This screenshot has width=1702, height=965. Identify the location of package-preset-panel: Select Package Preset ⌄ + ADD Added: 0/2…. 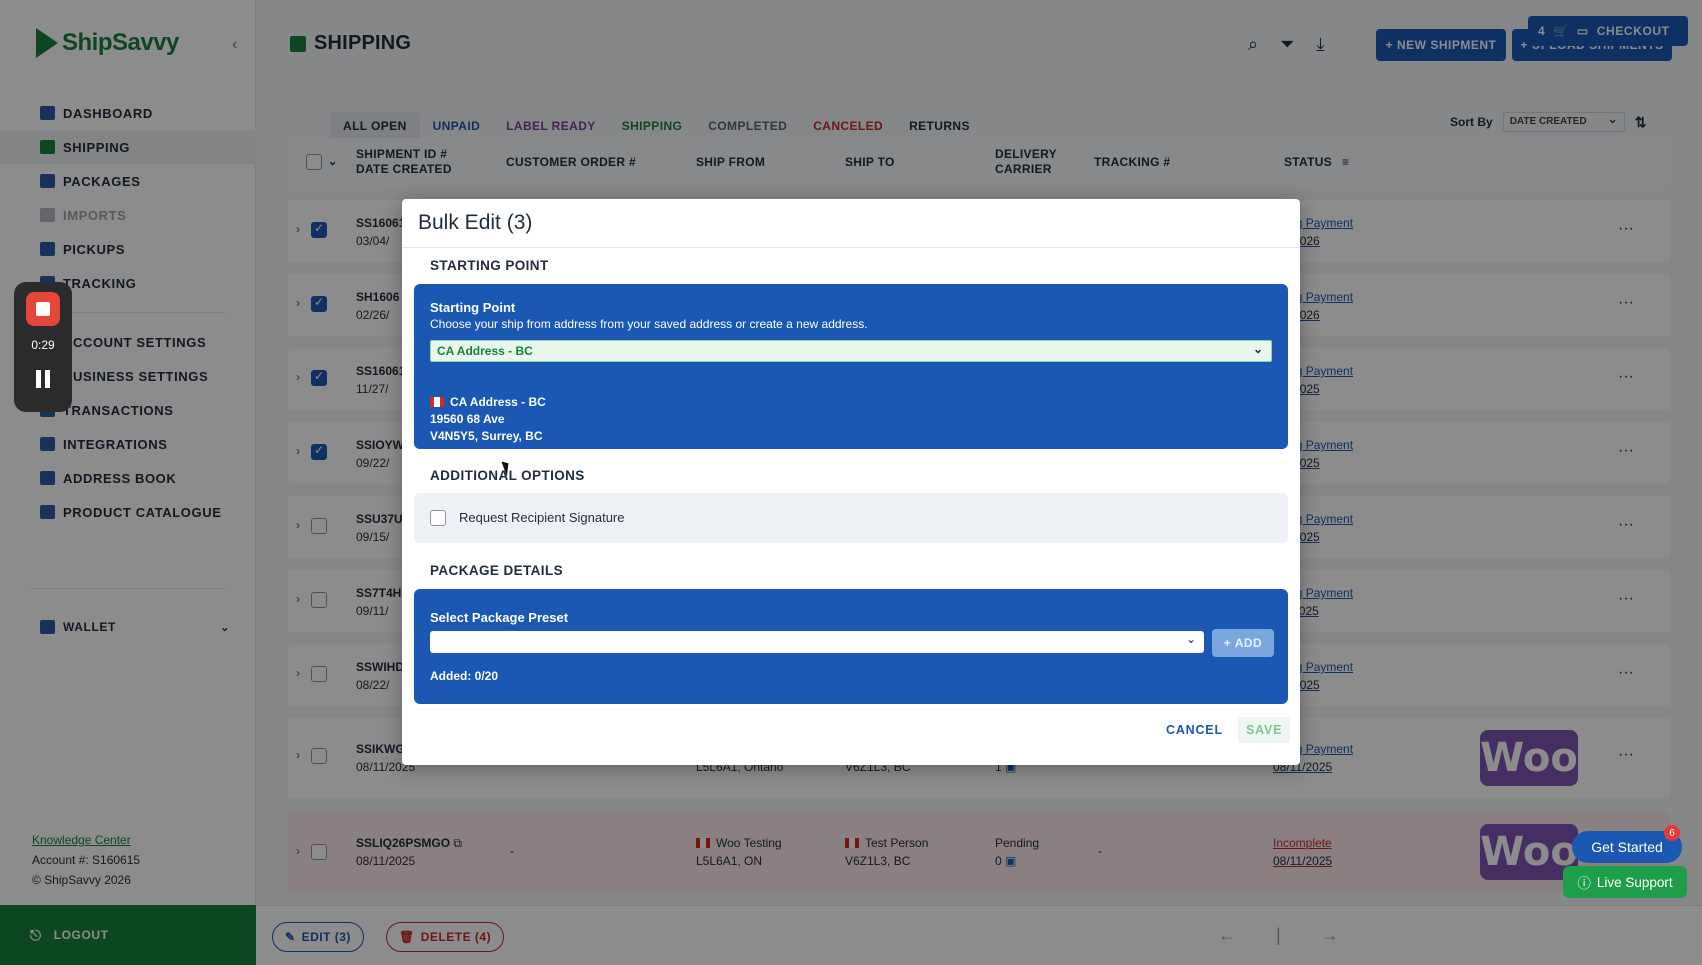
(851, 646).